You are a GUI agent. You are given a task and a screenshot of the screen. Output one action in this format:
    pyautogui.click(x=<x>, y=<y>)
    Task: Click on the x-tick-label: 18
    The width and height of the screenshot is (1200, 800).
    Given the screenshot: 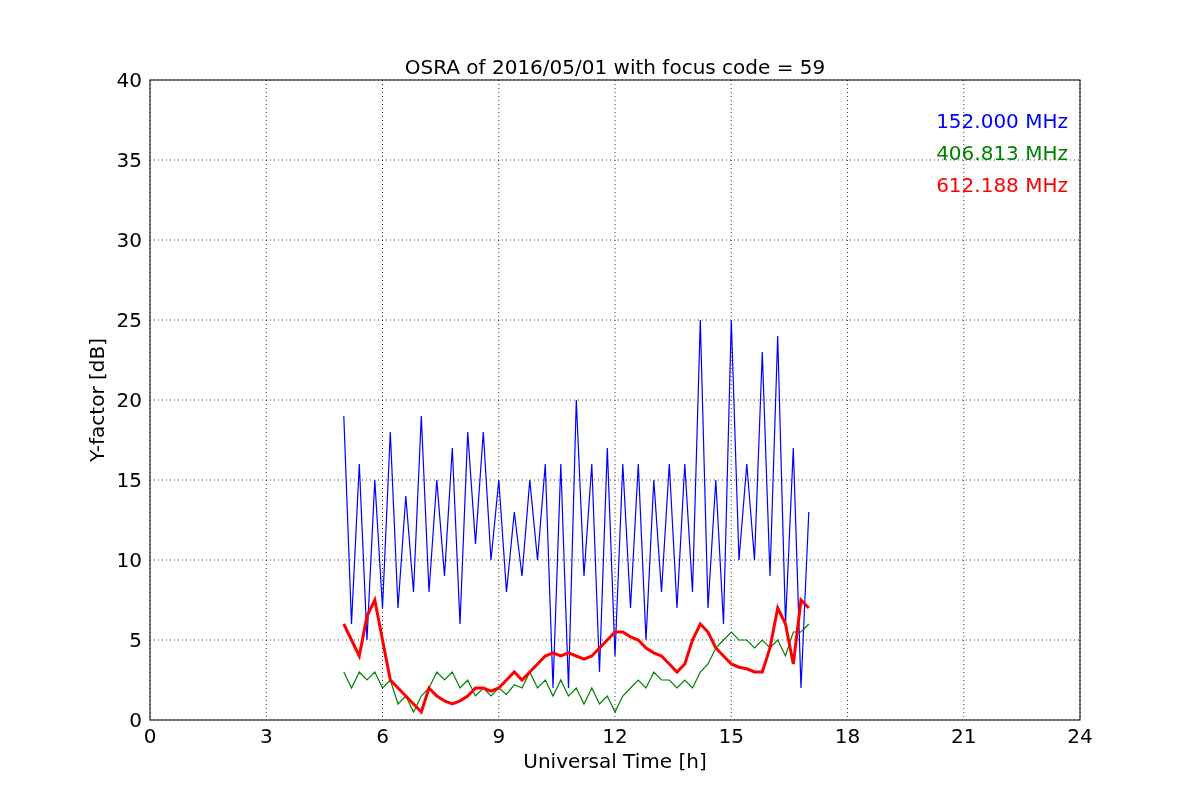 What is the action you would take?
    pyautogui.click(x=847, y=736)
    